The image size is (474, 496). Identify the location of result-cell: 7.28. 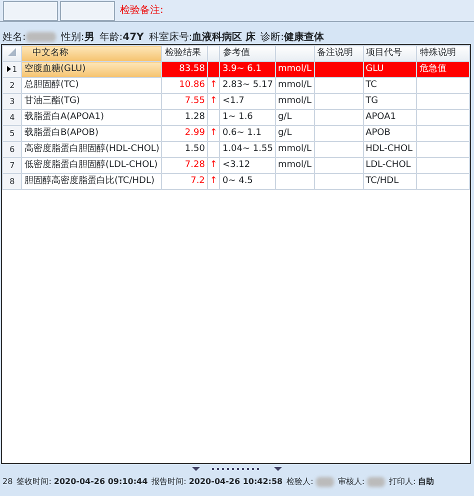
(185, 166).